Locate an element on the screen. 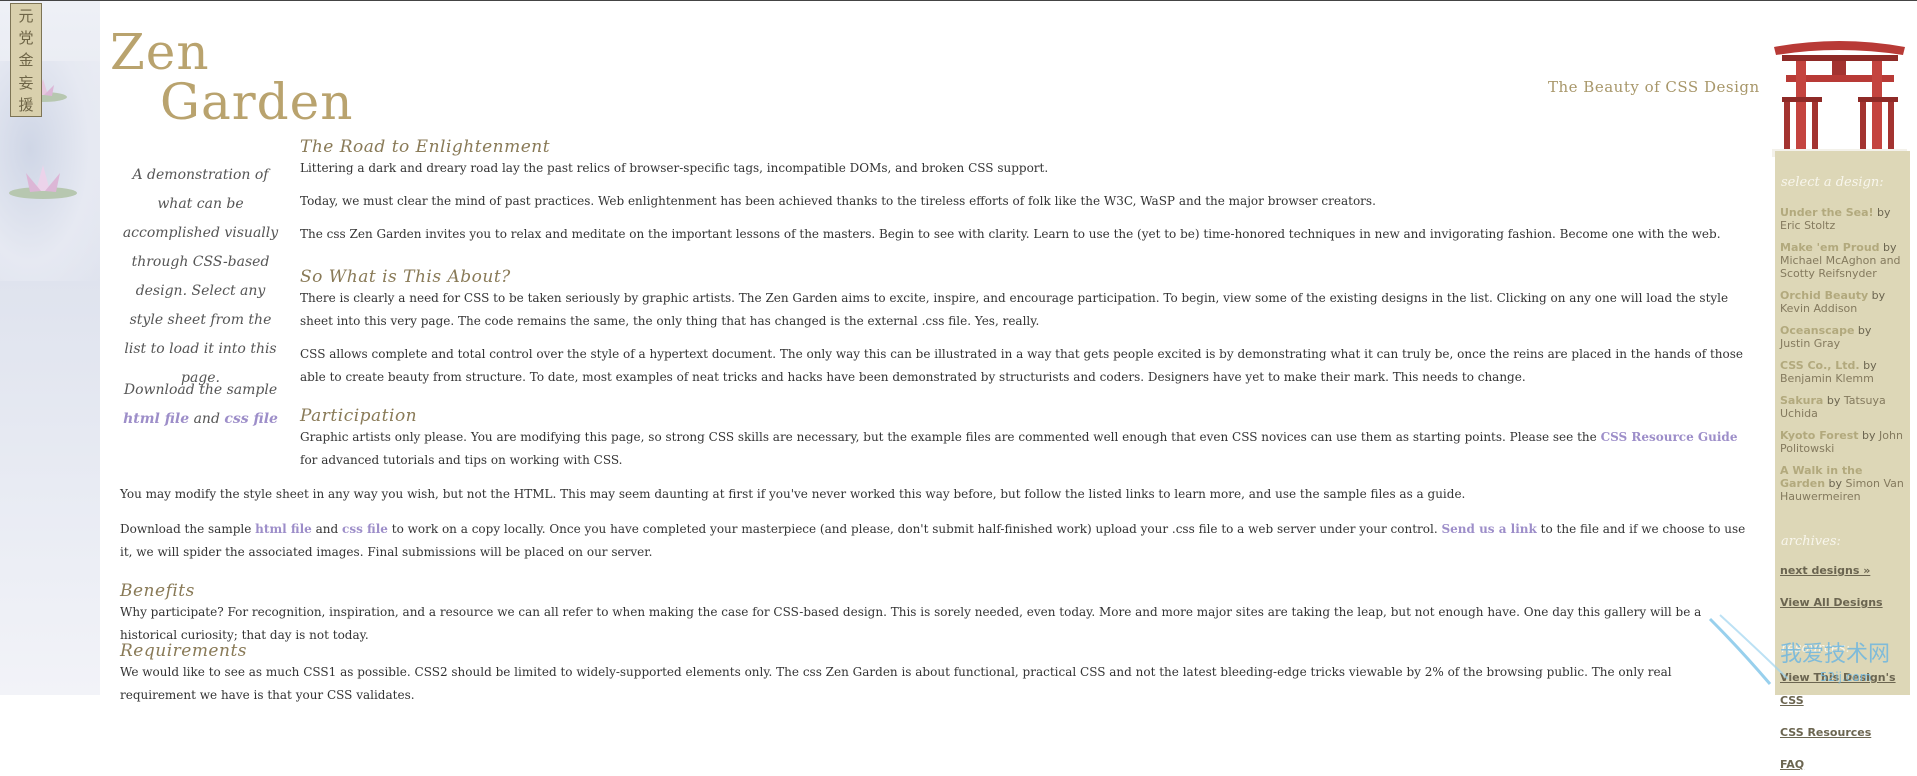  download-prefix: Download the sample is located at coordinates (200, 390).